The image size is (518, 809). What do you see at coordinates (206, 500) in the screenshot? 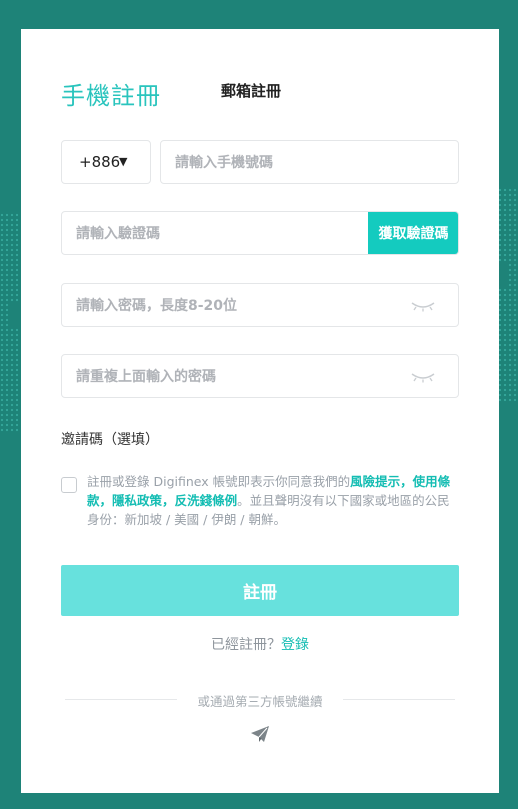
I see `aml-policy-link: 反洗錢條例` at bounding box center [206, 500].